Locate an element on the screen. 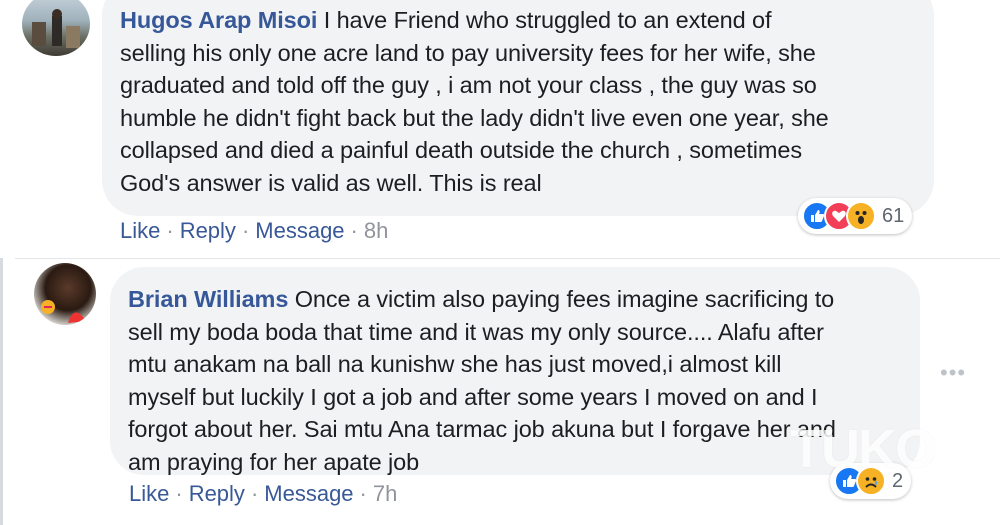  comment-actions: Like · Reply · Message · 7h is located at coordinates (263, 494).